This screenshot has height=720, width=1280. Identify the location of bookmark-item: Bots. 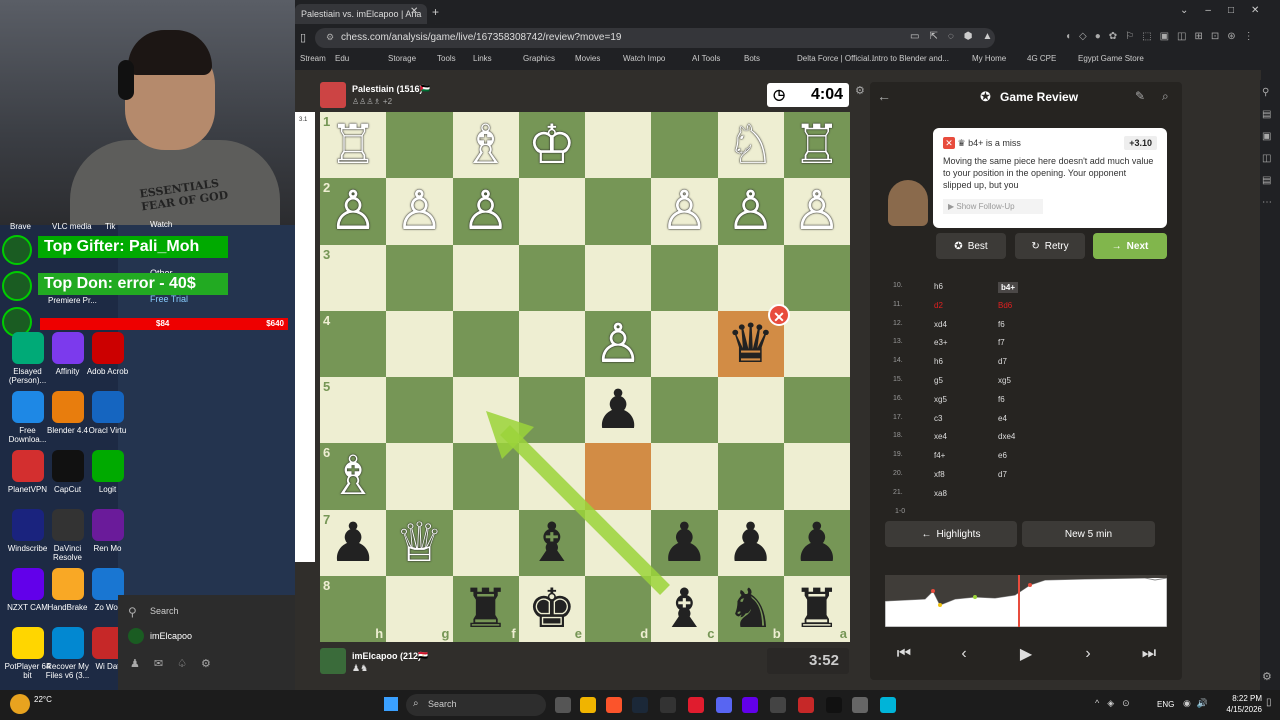
(752, 58).